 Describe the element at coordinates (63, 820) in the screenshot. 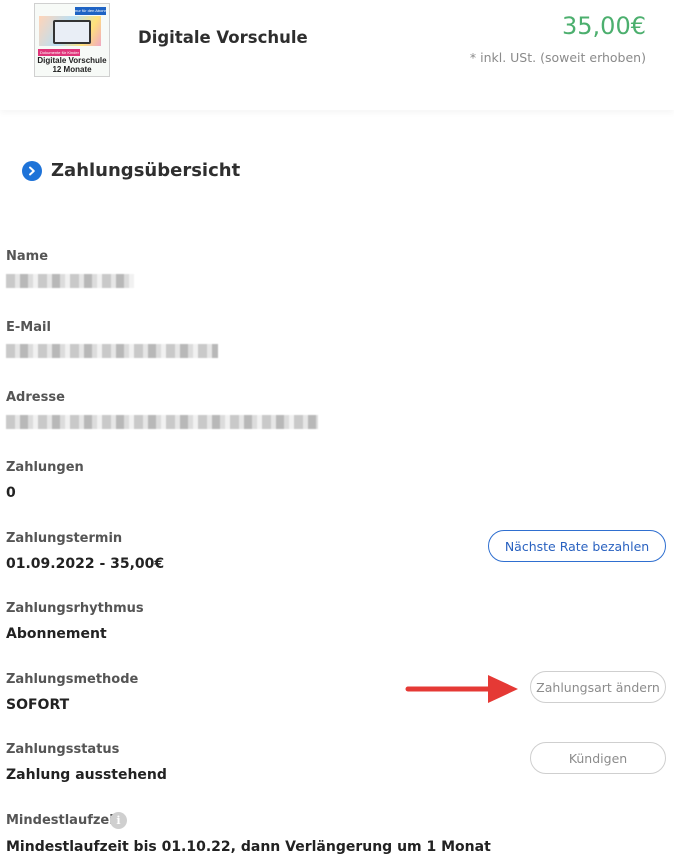

I see `min-term-label: Mindestlaufzeit` at that location.